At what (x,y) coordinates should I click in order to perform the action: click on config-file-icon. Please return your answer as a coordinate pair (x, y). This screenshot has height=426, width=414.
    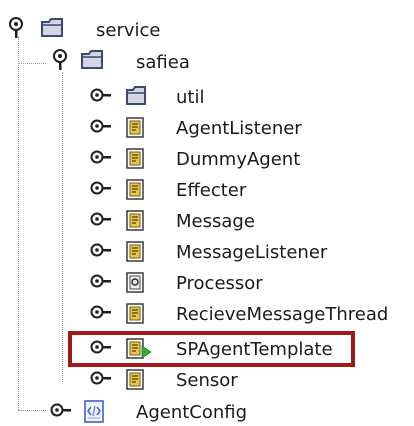
    Looking at the image, I should click on (95, 413).